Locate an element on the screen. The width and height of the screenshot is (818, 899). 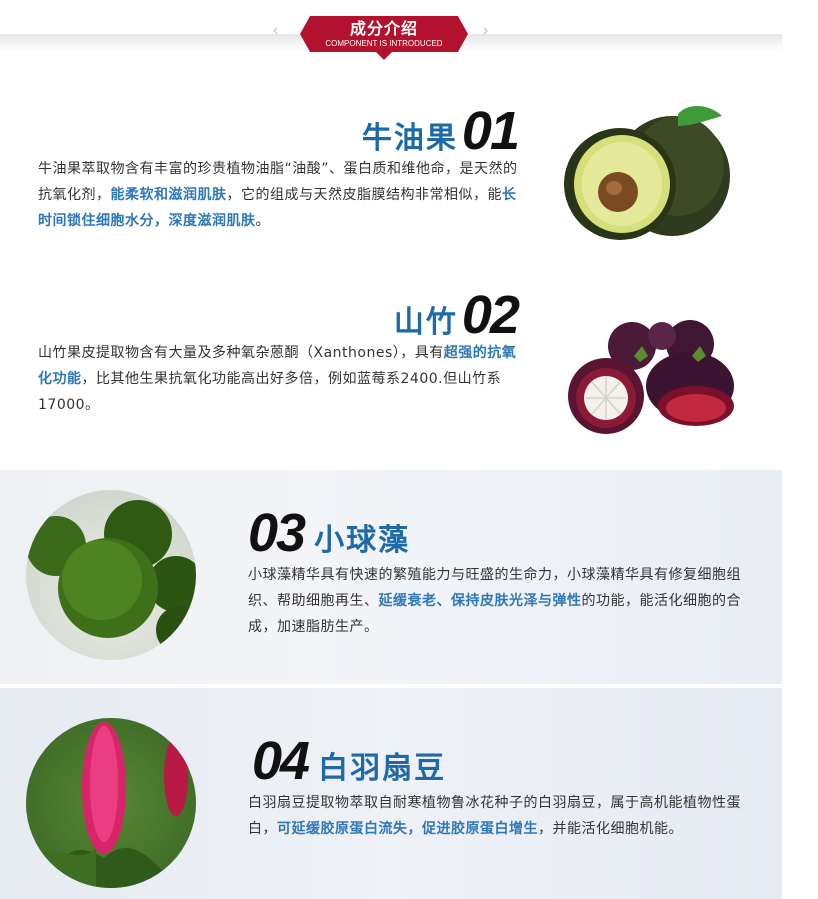
ingredient-title-mangosteen: 山竹 02 is located at coordinates (456, 315).